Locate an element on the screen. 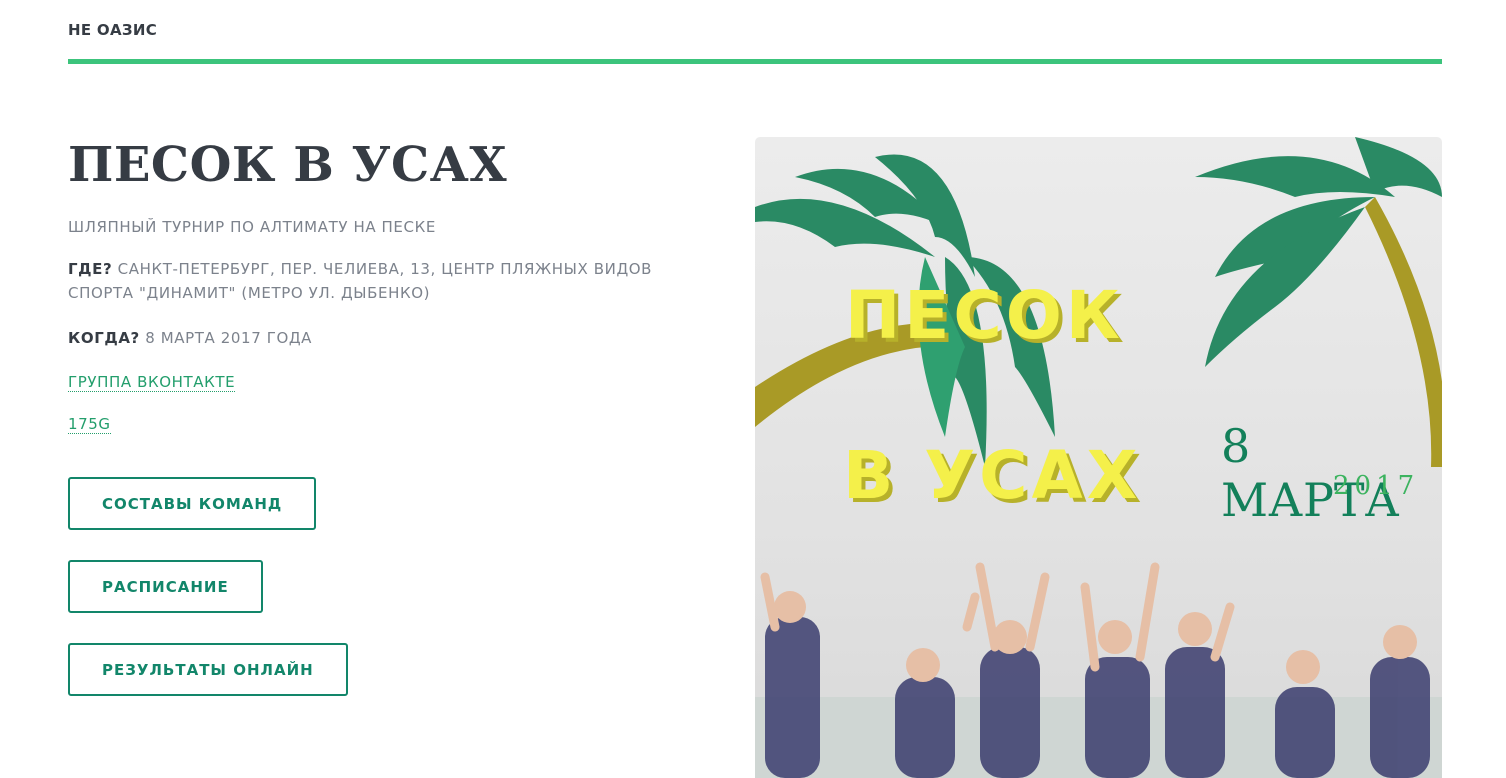 This screenshot has width=1506, height=778. results-button: РЕЗУЛЬТАТЫ ОНЛАЙН is located at coordinates (208, 669).